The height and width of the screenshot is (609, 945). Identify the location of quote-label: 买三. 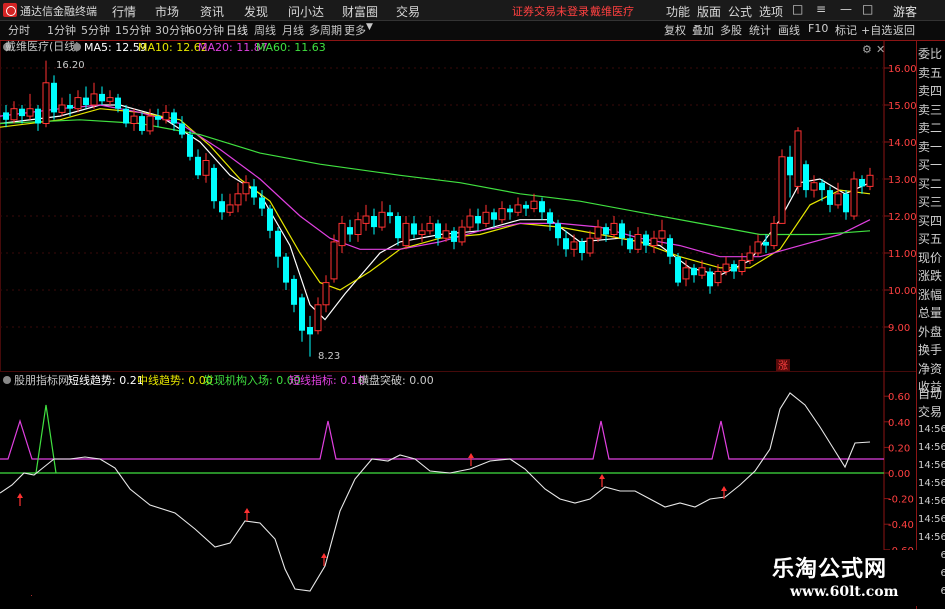
(930, 202).